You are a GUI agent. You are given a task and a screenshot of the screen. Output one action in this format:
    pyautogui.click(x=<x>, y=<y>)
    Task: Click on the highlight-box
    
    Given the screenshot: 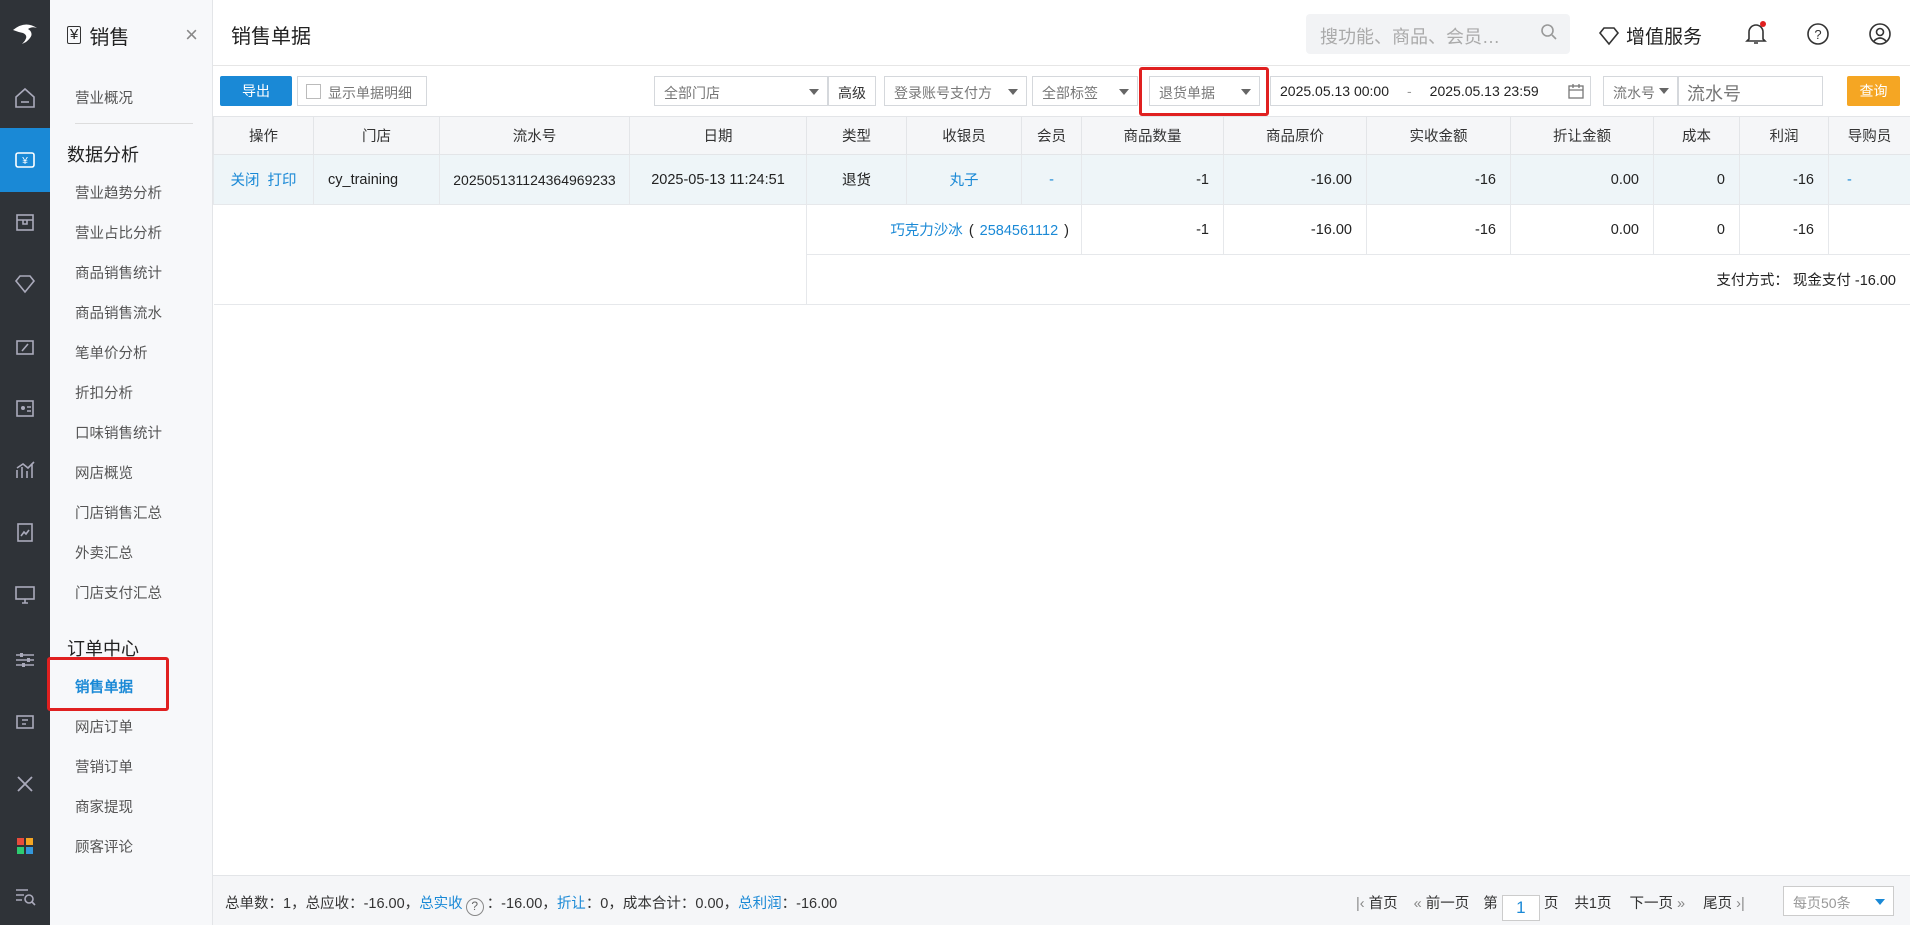 What is the action you would take?
    pyautogui.click(x=1204, y=91)
    